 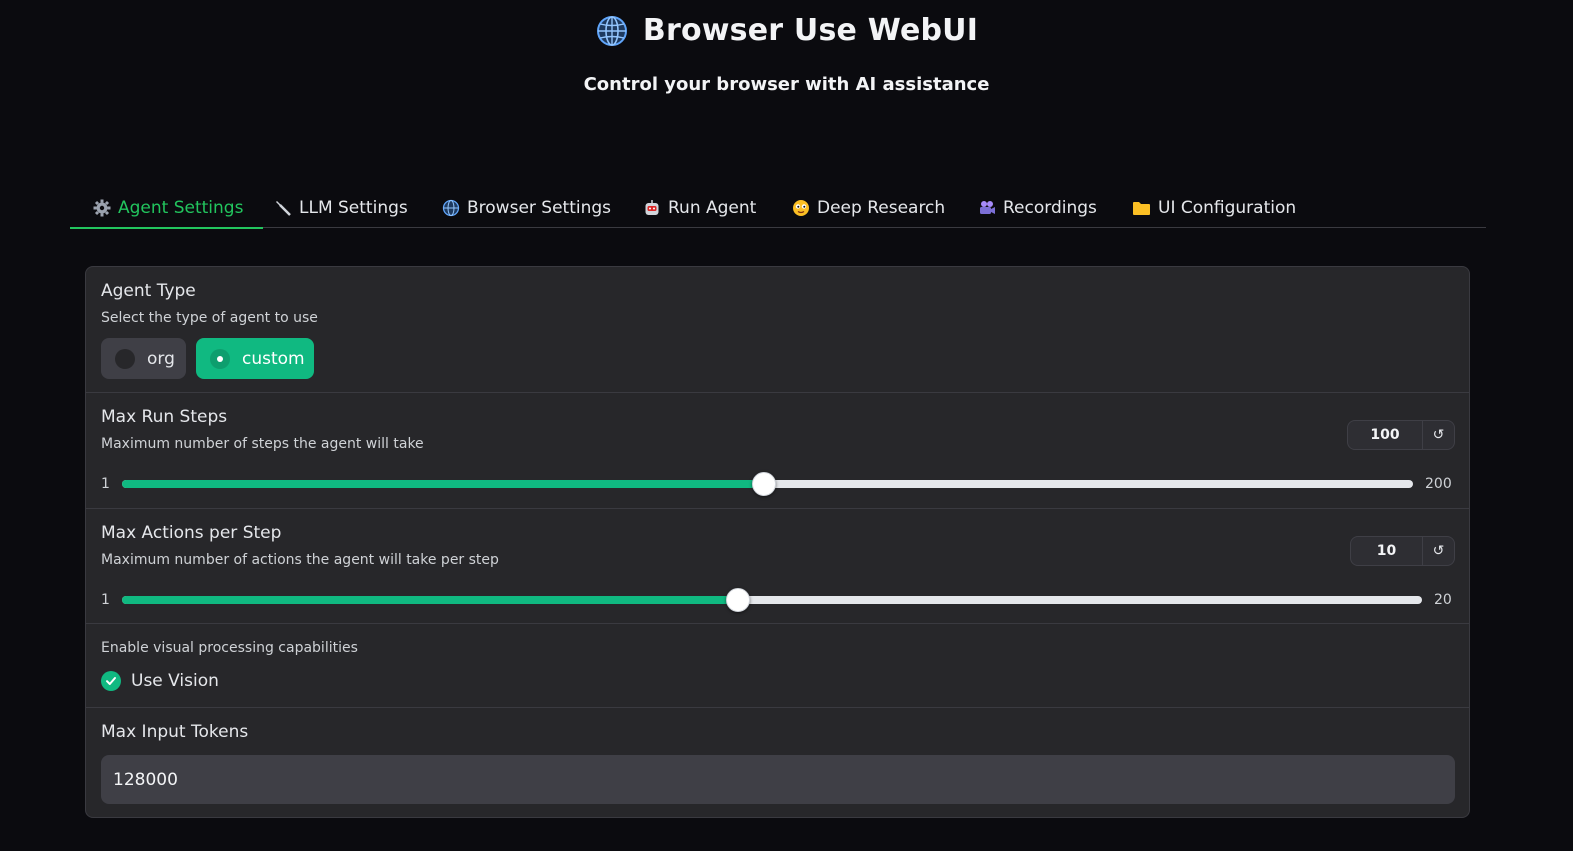 What do you see at coordinates (282, 208) in the screenshot?
I see `wrench-icon` at bounding box center [282, 208].